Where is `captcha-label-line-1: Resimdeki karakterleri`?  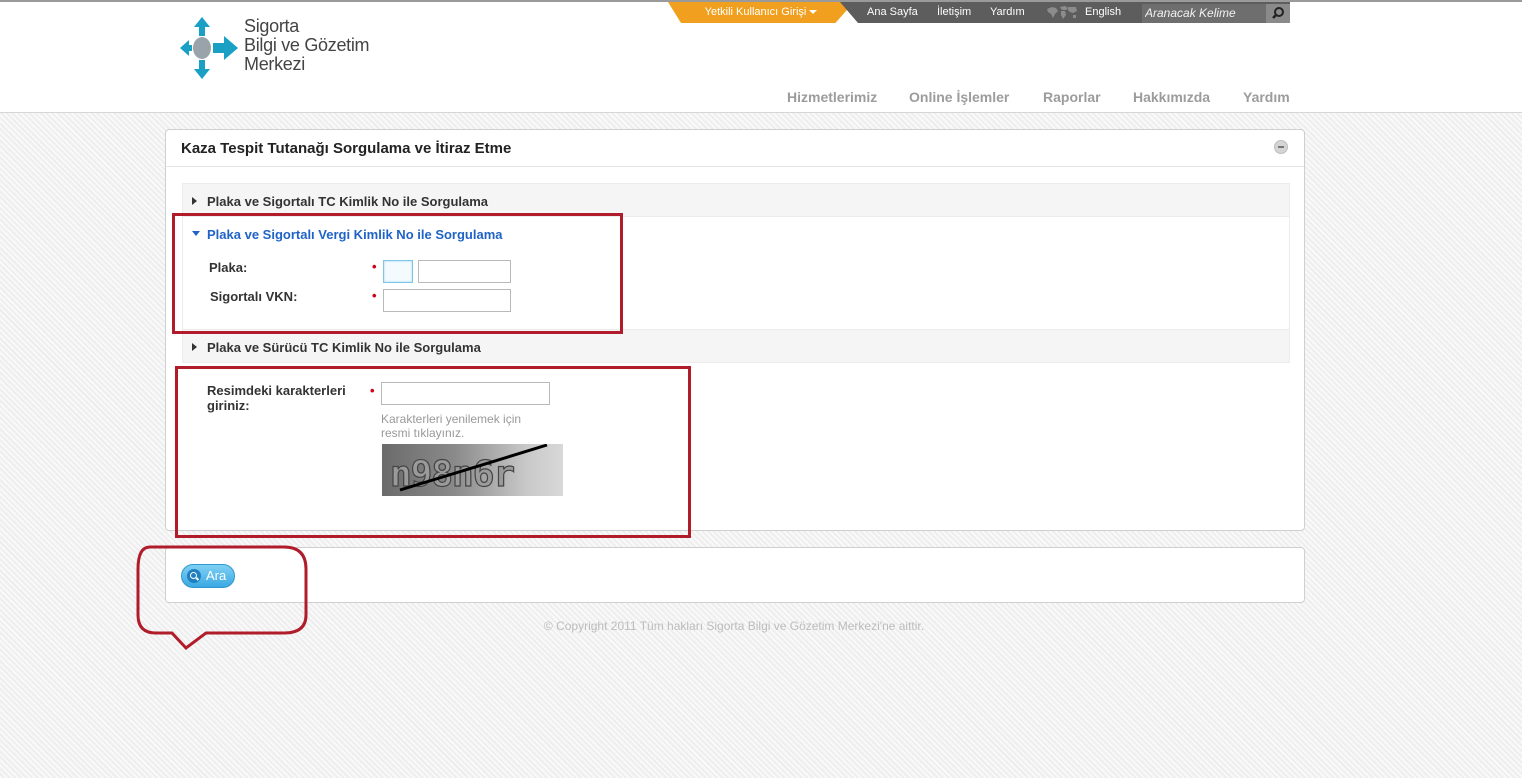
captcha-label-line-1: Resimdeki karakterleri is located at coordinates (276, 390).